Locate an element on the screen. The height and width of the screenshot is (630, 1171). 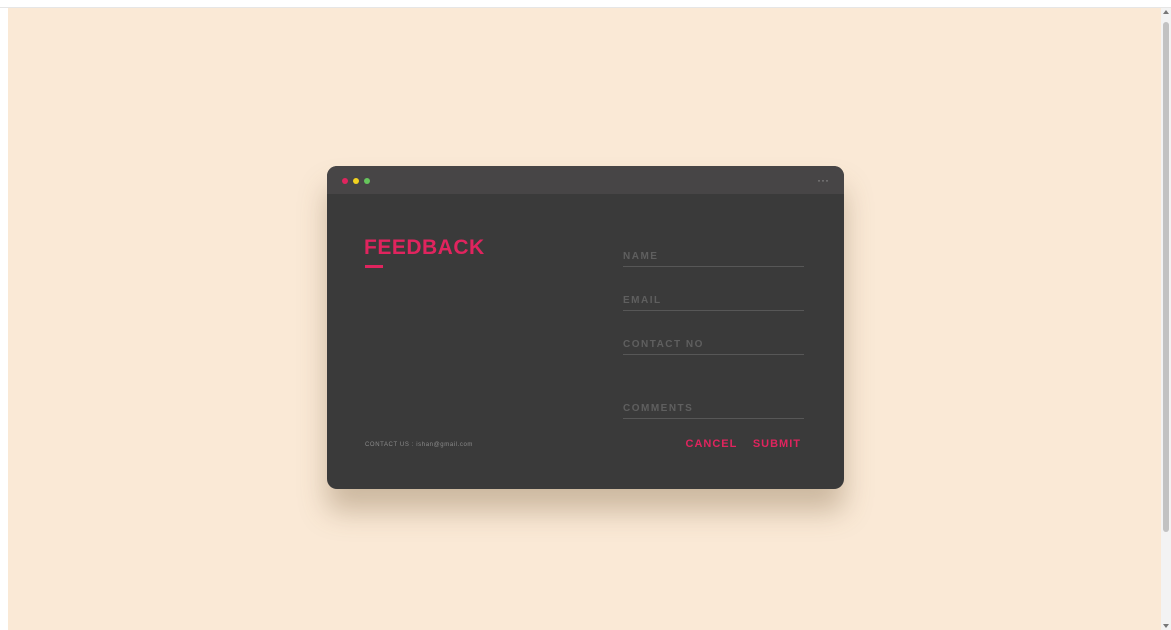
form-actions: CANCEL SUBMIT is located at coordinates (738, 443).